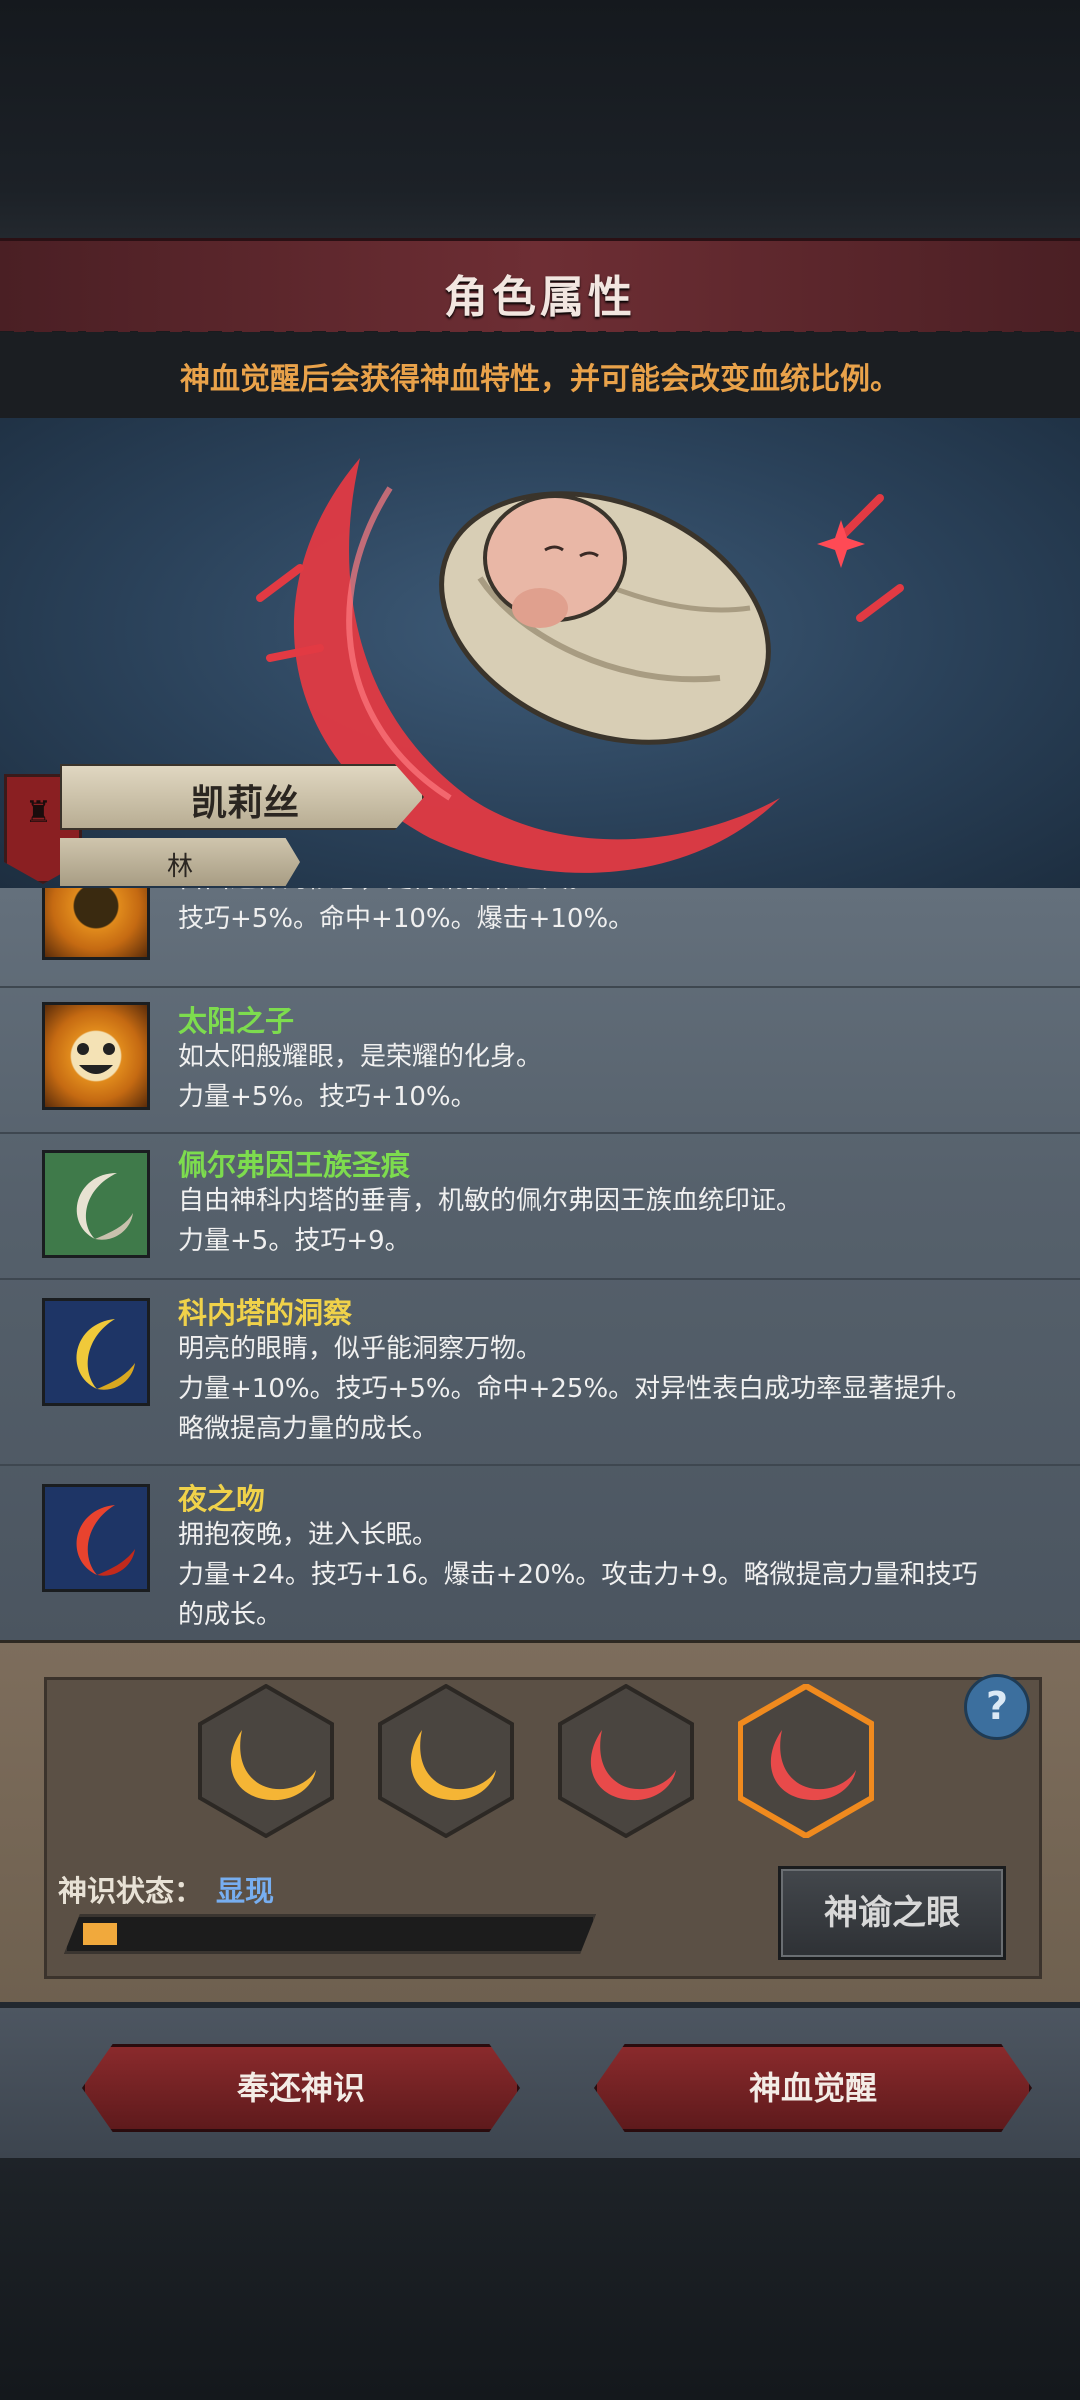 Image resolution: width=1080 pixels, height=2400 pixels. What do you see at coordinates (100, 1934) in the screenshot?
I see `progress-fill` at bounding box center [100, 1934].